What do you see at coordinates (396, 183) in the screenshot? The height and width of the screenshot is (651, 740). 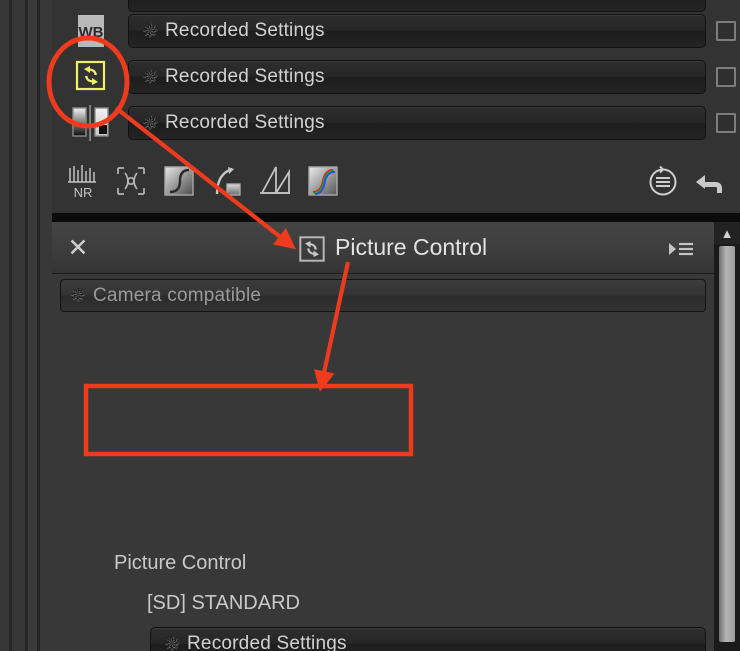 I see `adjustments-toolbar: NR` at bounding box center [396, 183].